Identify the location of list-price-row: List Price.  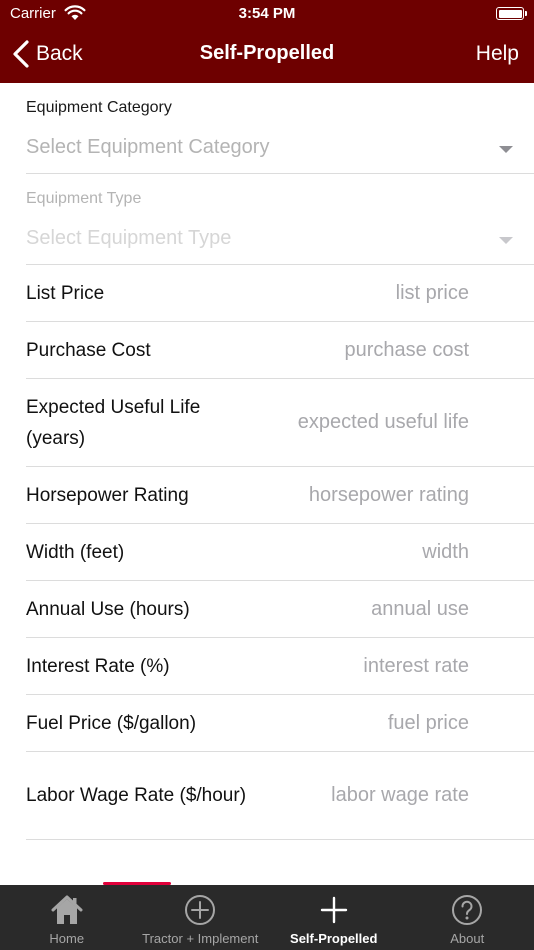
(280, 293).